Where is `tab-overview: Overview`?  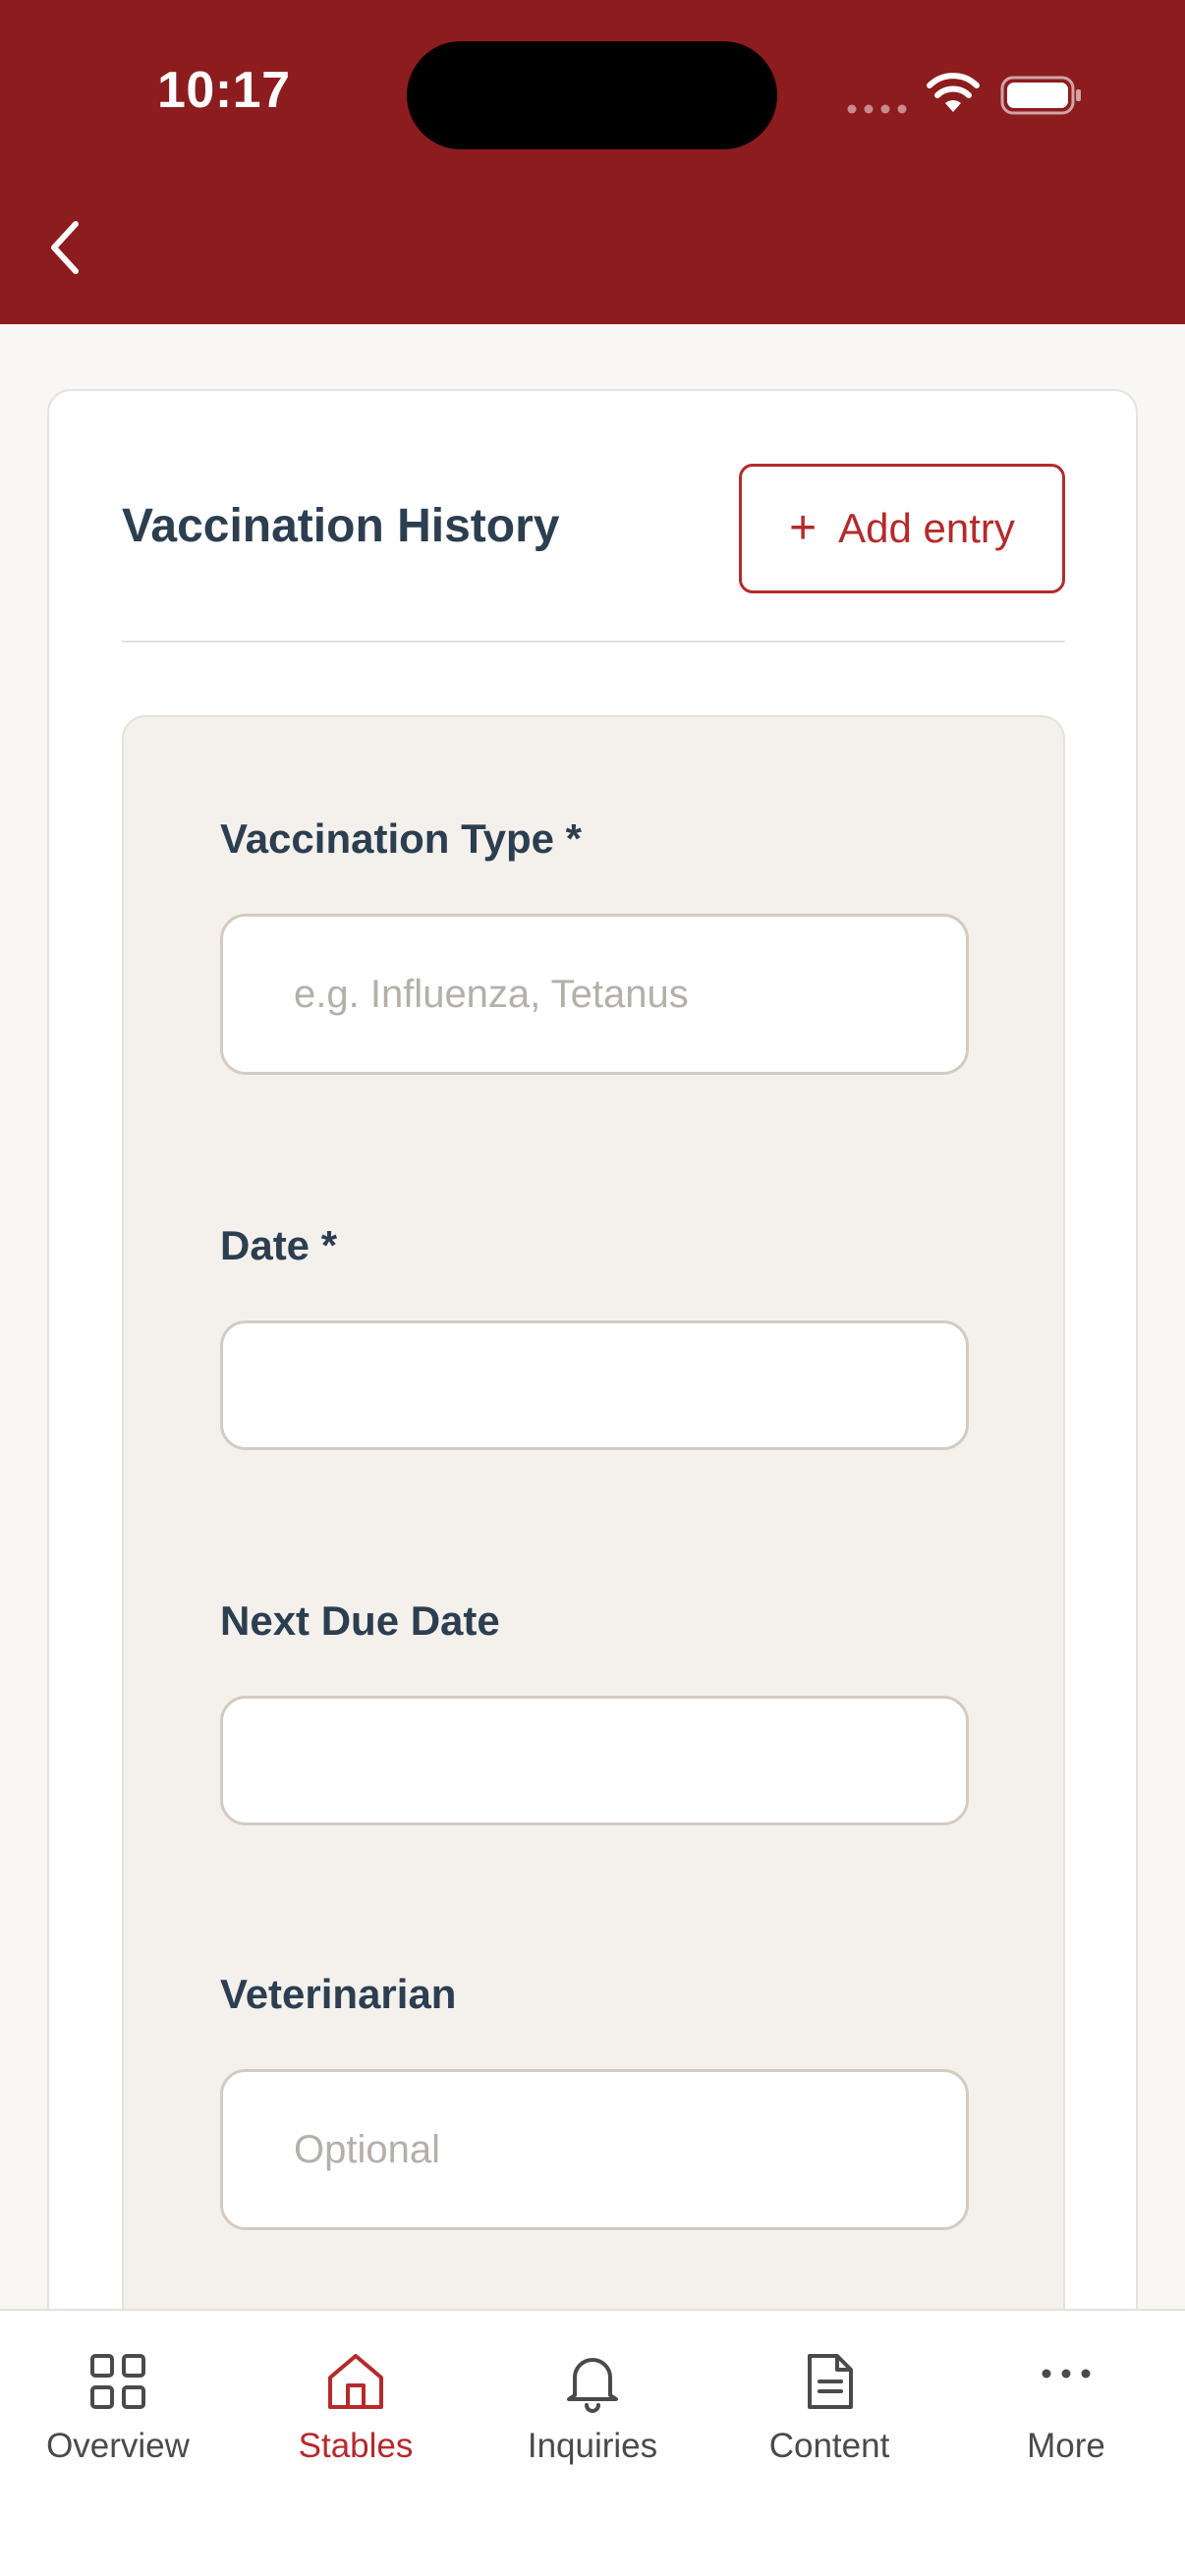
tab-overview: Overview is located at coordinates (118, 2414).